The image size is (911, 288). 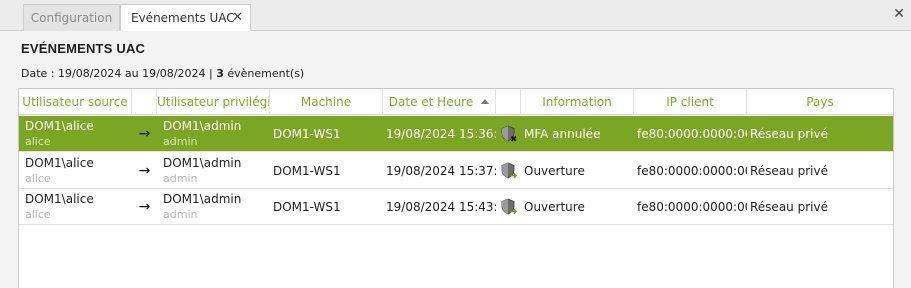 I want to click on tab-bar: Configuration Evénements UAC ✕ ✕, so click(x=455, y=16).